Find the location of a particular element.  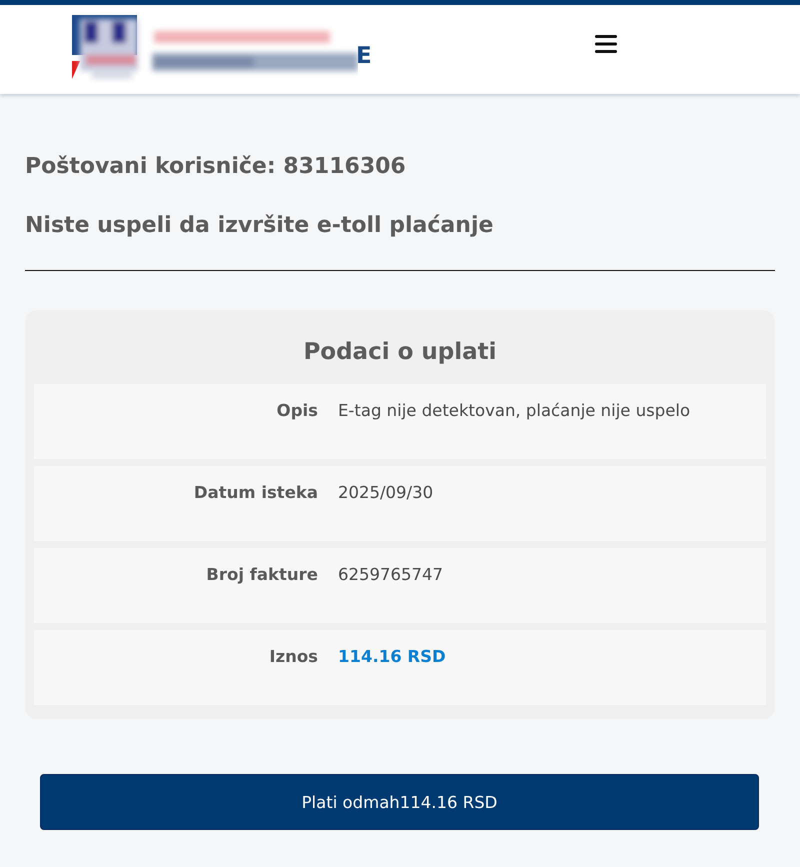

card-title: Podaci o uplati is located at coordinates (400, 352).